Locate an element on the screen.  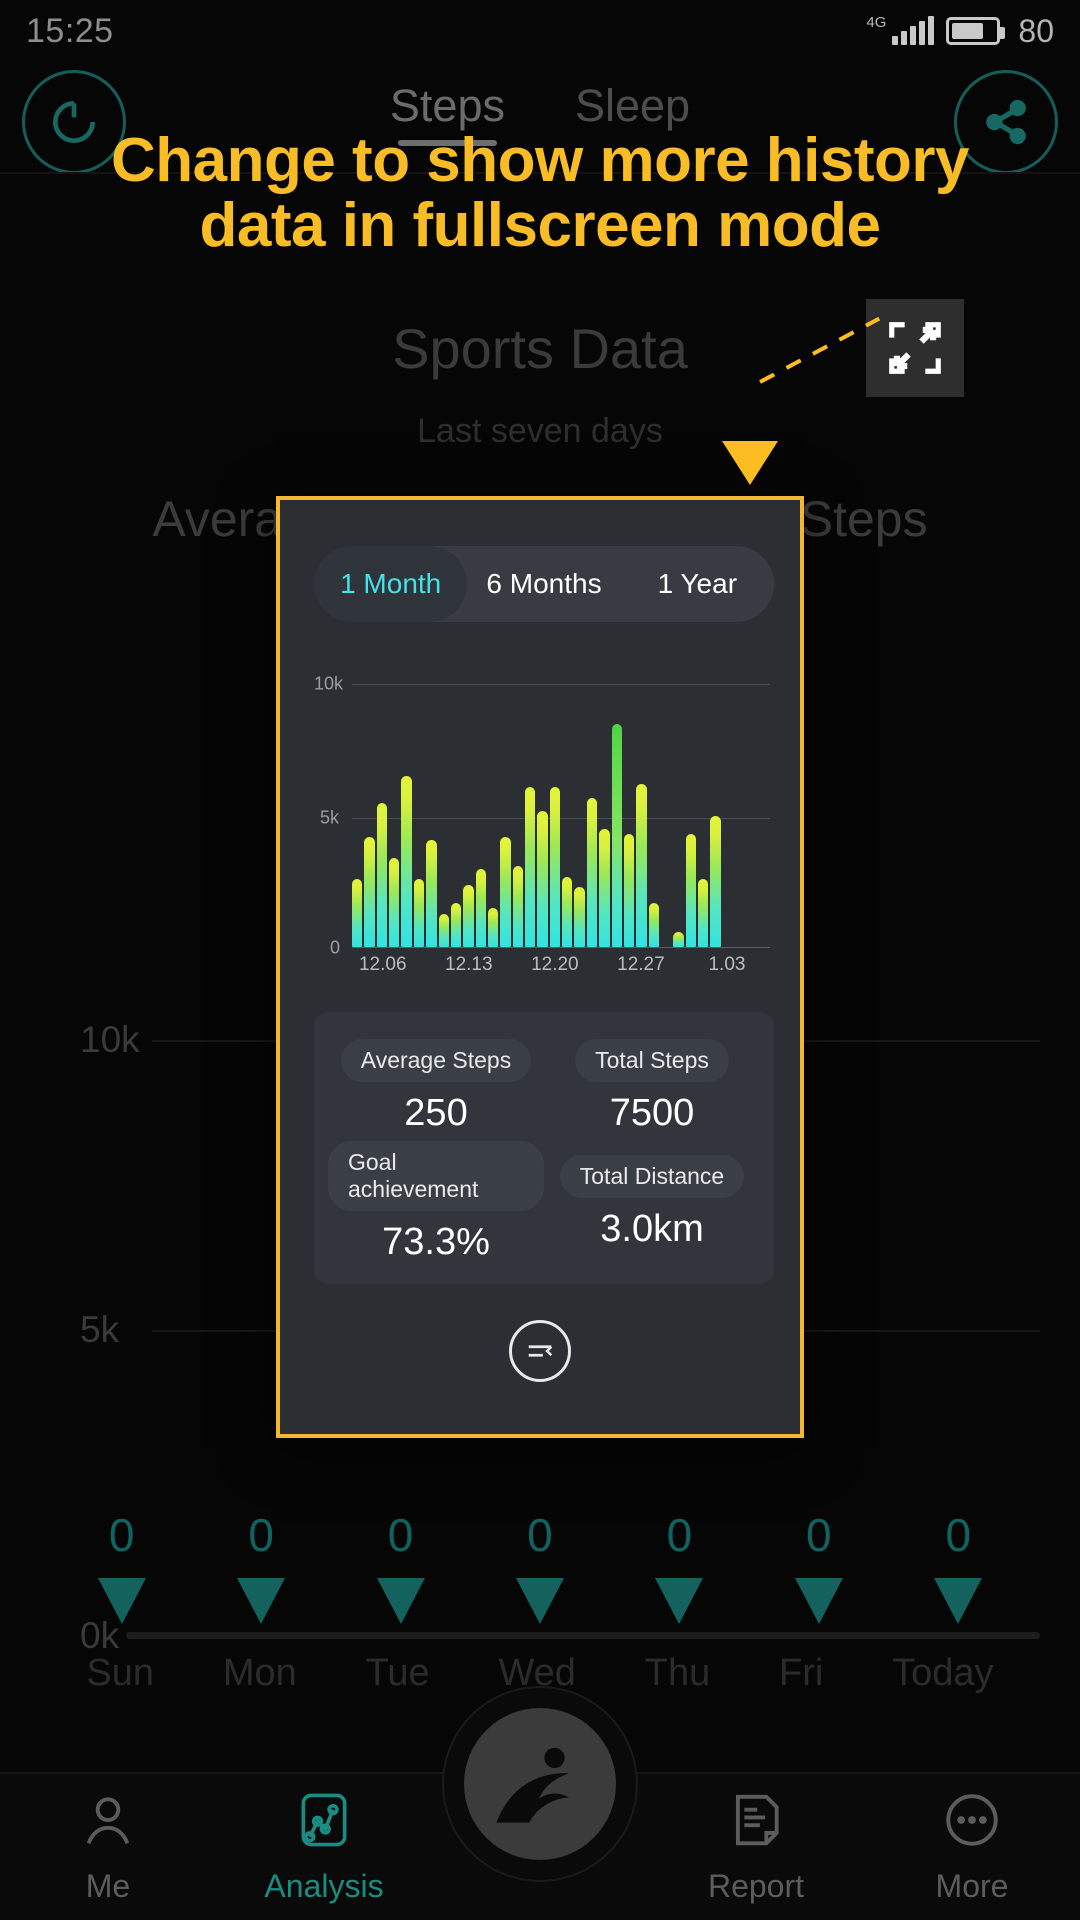
status-bar-time: 15:25 is located at coordinates (70, 30).